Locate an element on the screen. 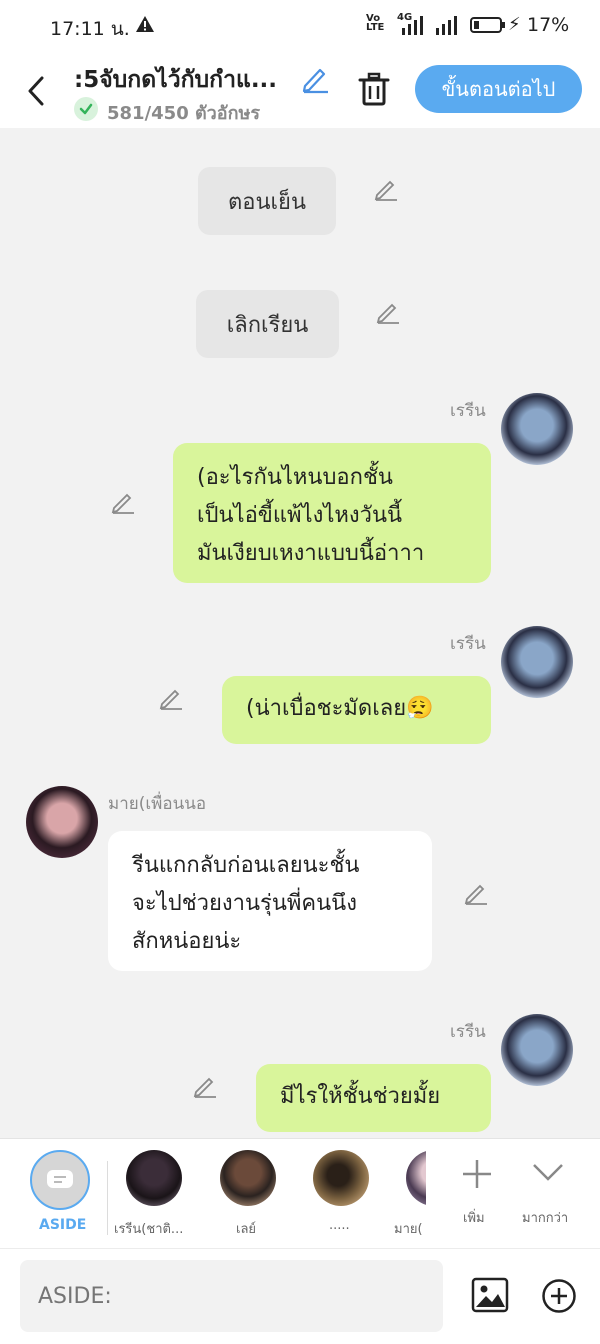 This screenshot has width=600, height=1344. message-line: มีไรให้ชั้นช่วยมั้ย is located at coordinates (360, 1096).